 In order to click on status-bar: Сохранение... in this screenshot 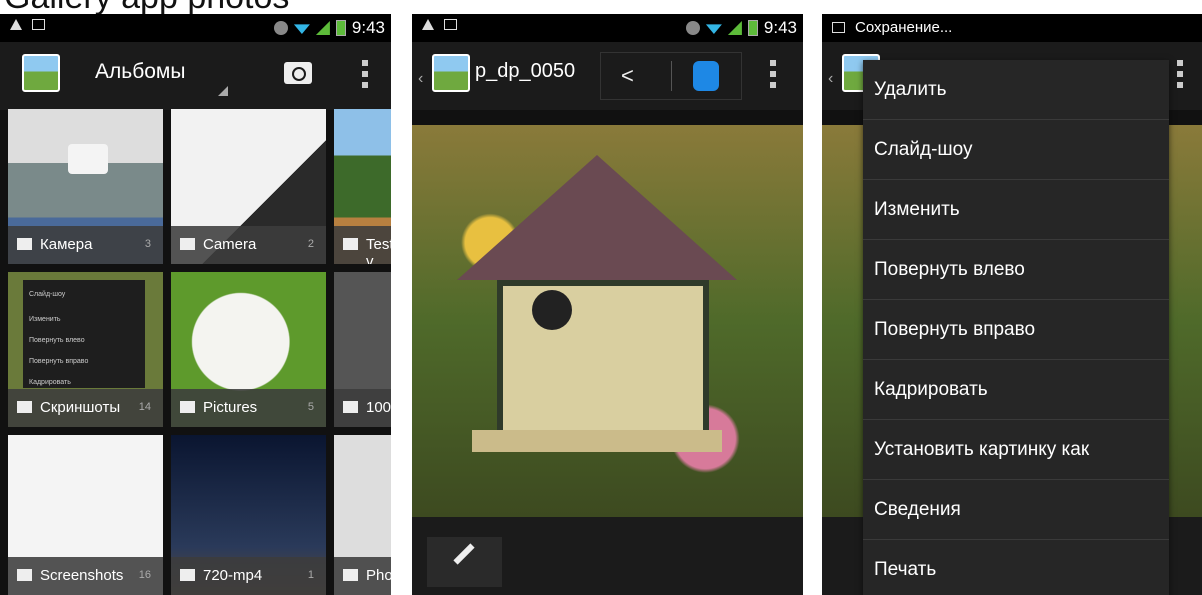, I will do `click(1012, 28)`.